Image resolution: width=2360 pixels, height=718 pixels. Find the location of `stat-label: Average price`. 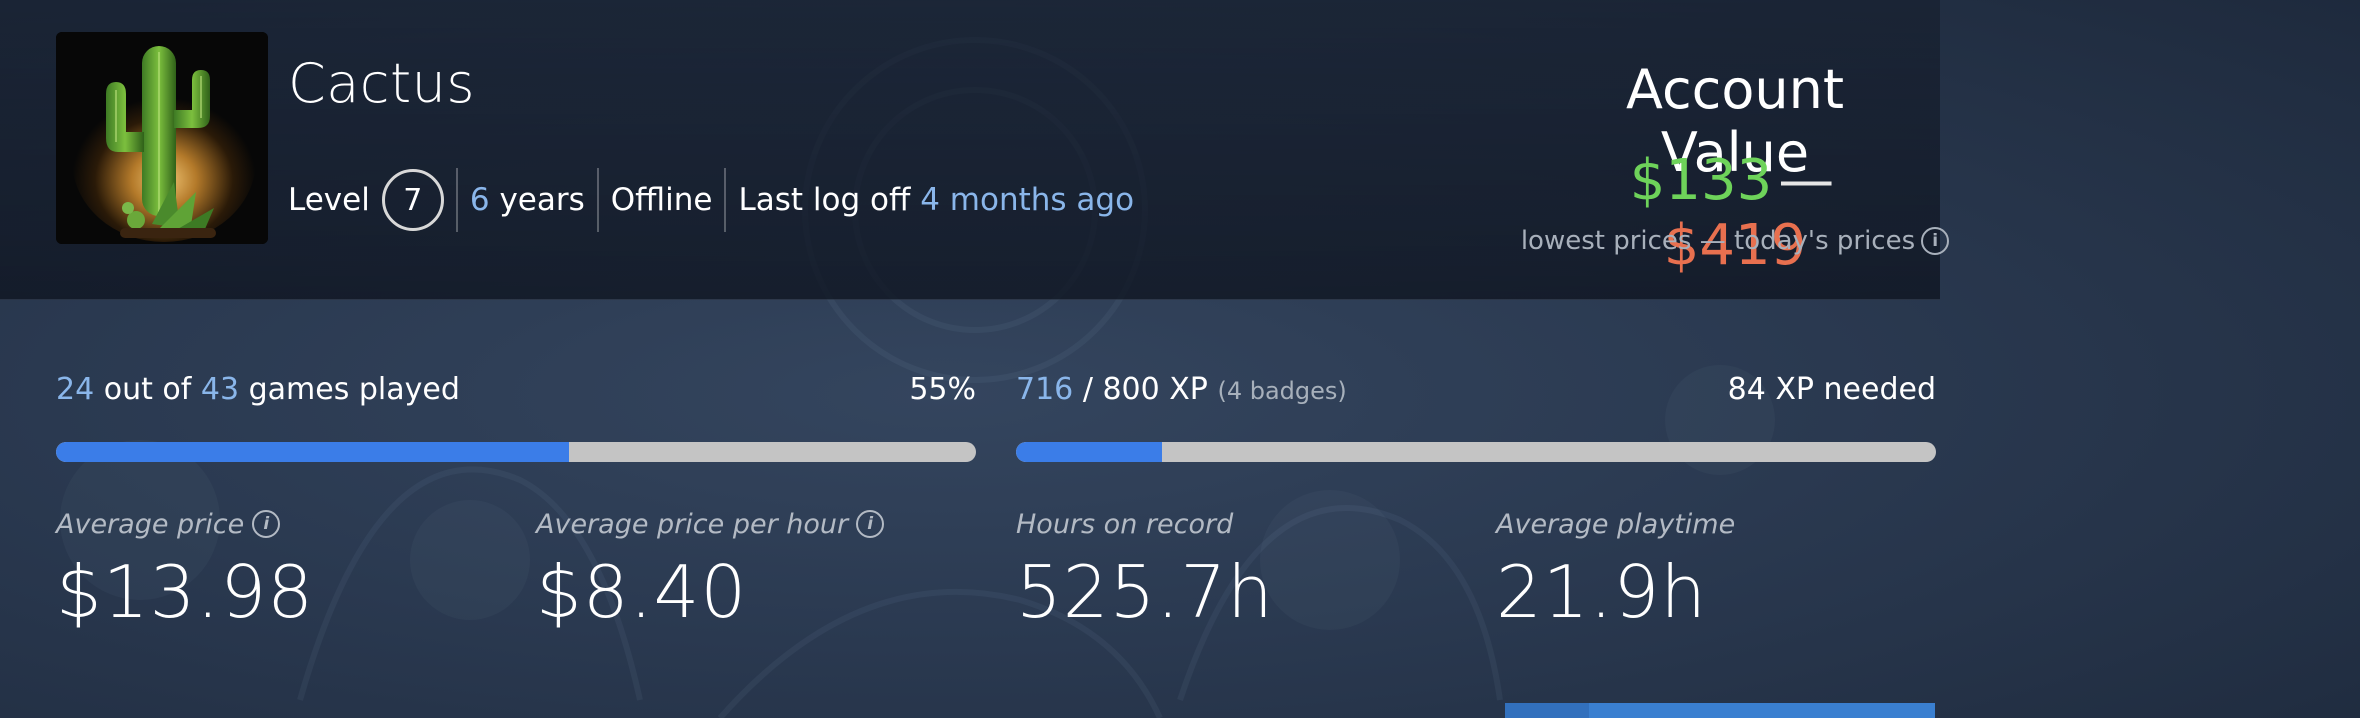

stat-label: Average price is located at coordinates (150, 524).